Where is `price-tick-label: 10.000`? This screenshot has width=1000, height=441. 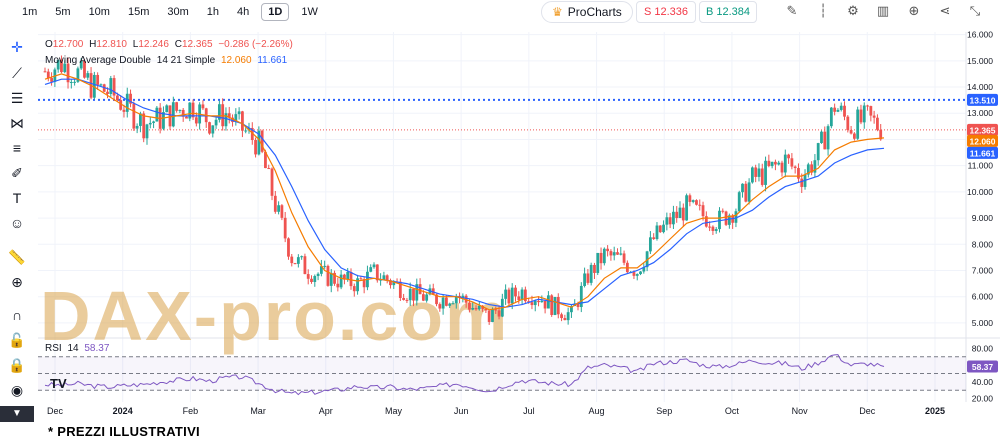 price-tick-label: 10.000 is located at coordinates (980, 192).